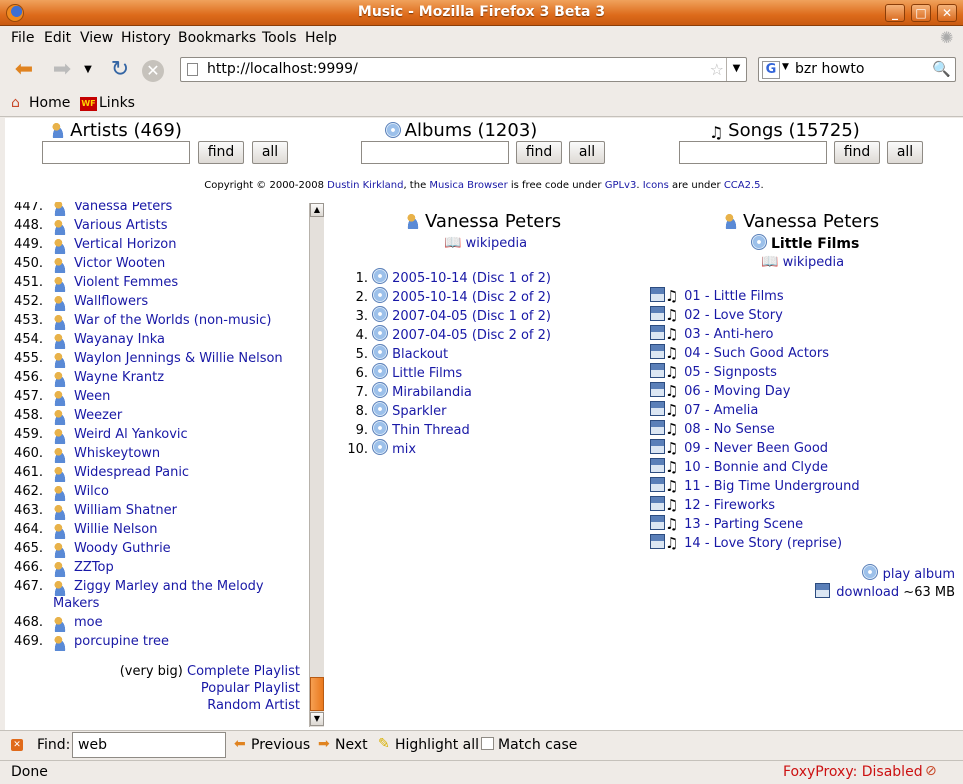 This screenshot has height=784, width=963. What do you see at coordinates (131, 472) in the screenshot?
I see `artist-link: Widespread Panic` at bounding box center [131, 472].